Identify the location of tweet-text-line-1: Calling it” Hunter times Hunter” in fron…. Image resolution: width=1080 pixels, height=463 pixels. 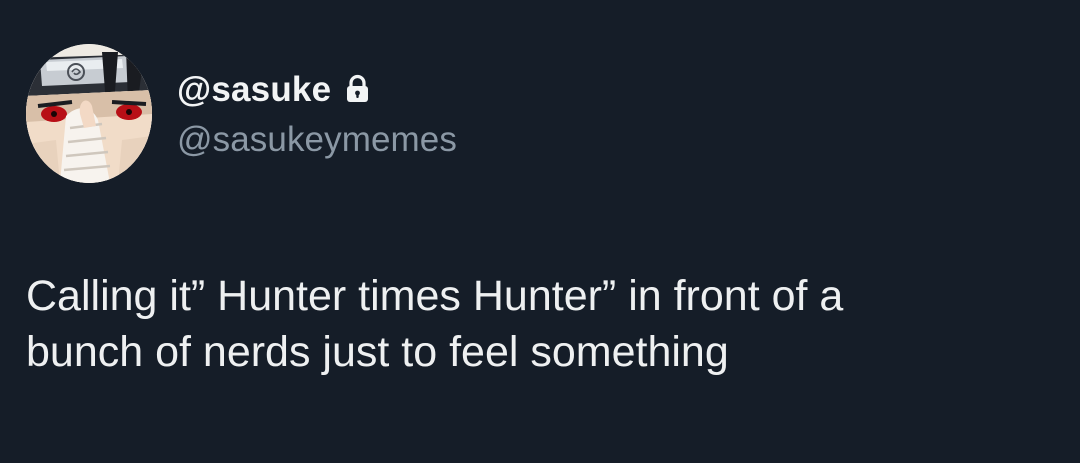
(435, 296).